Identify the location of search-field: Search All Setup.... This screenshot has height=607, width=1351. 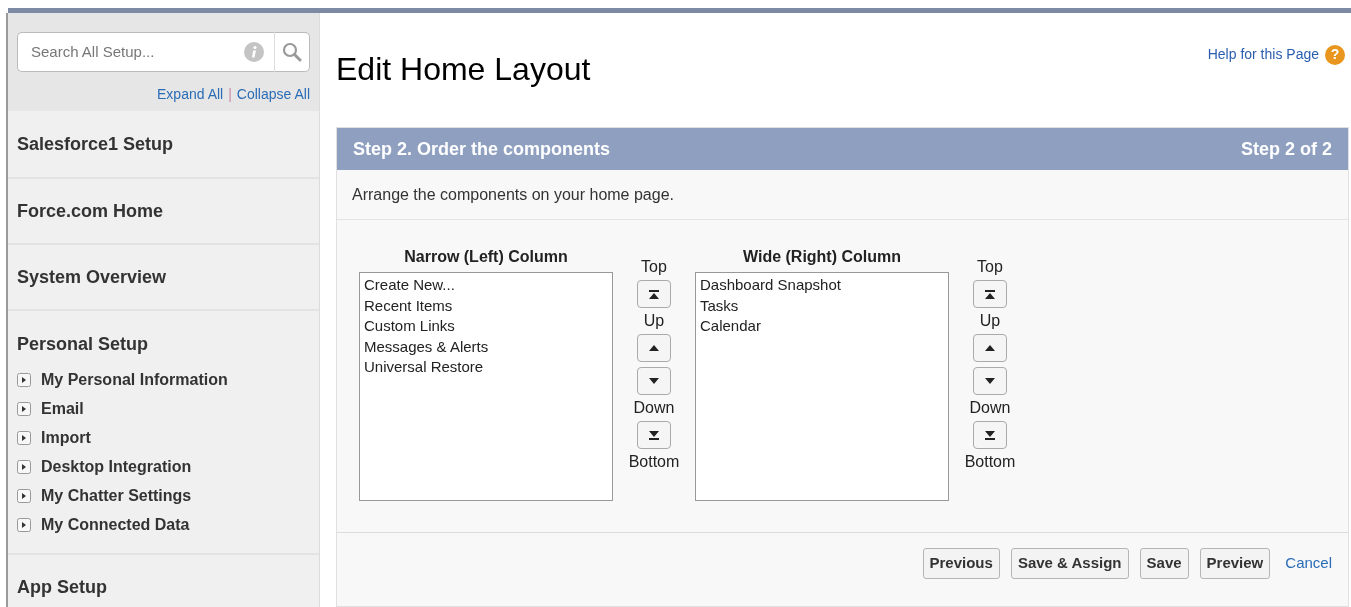
(145, 52).